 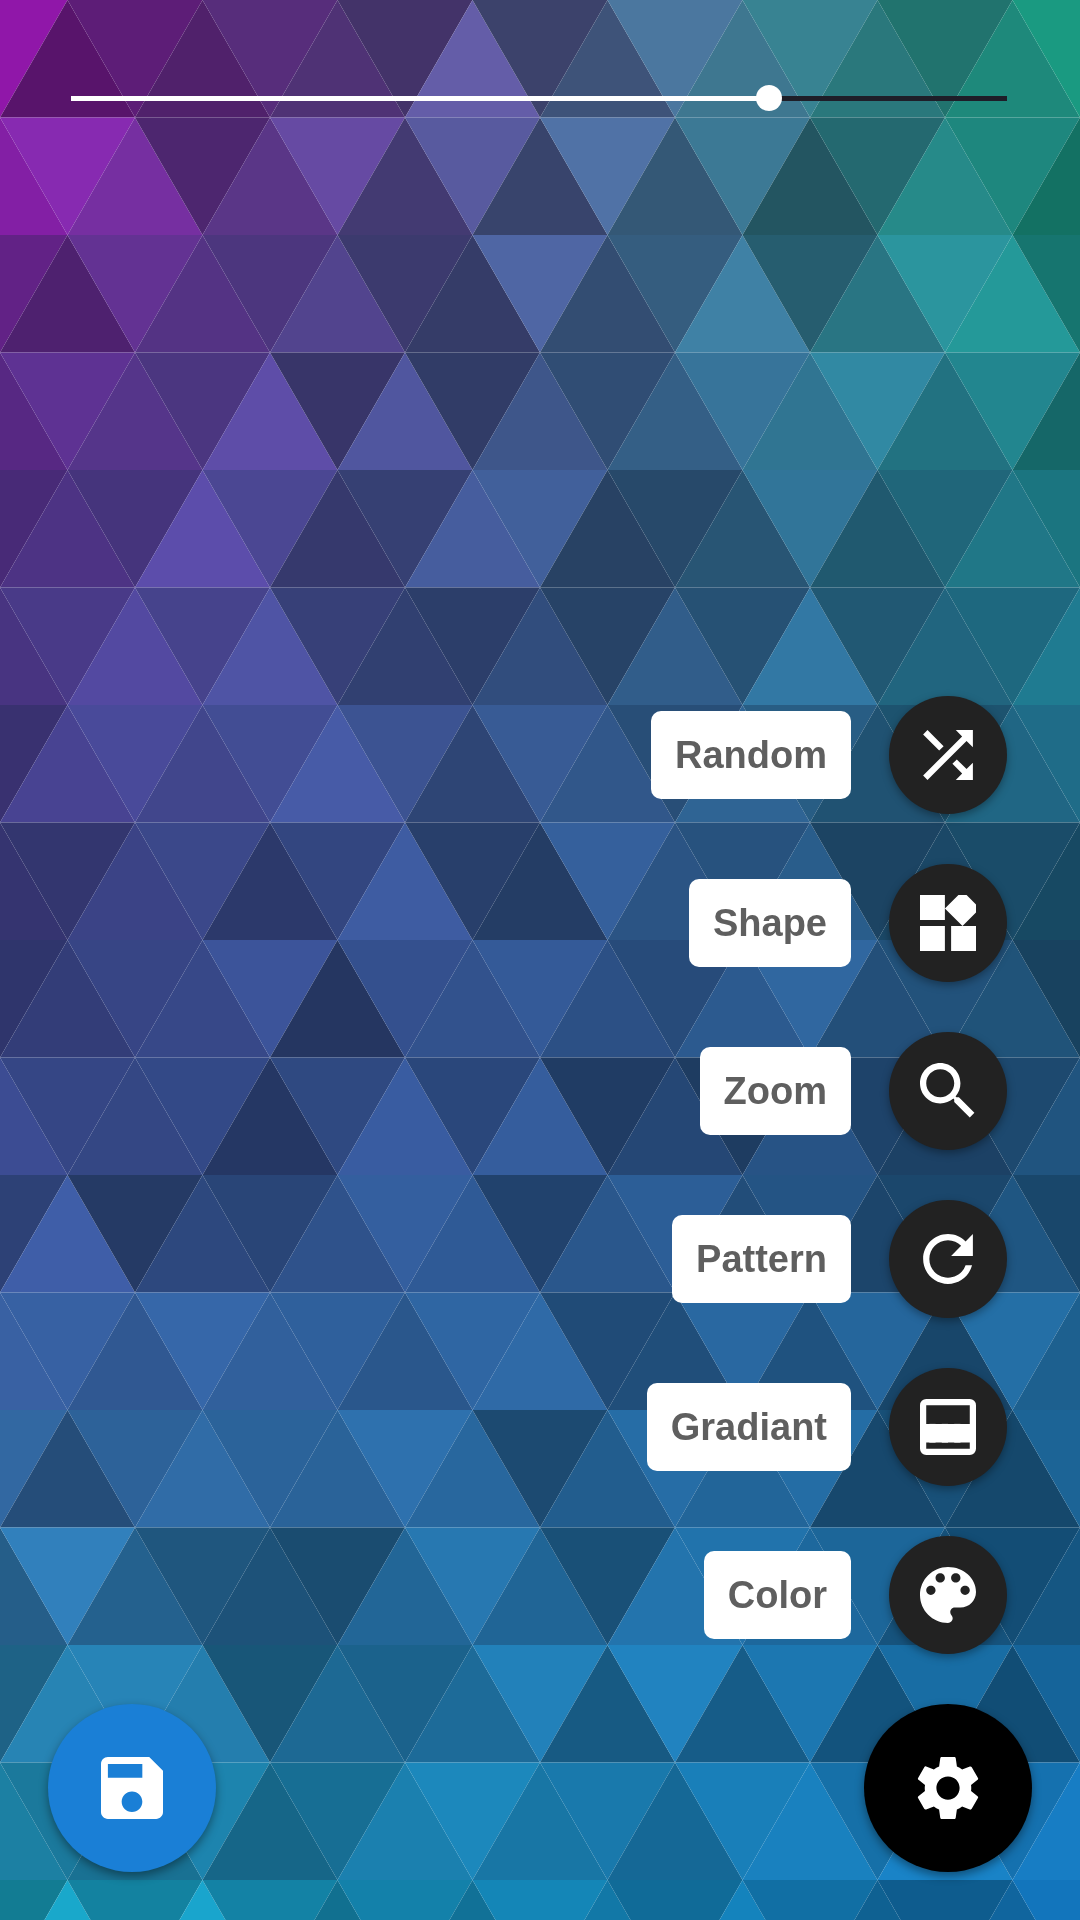 What do you see at coordinates (748, 1427) in the screenshot?
I see `action-label: Gradiant` at bounding box center [748, 1427].